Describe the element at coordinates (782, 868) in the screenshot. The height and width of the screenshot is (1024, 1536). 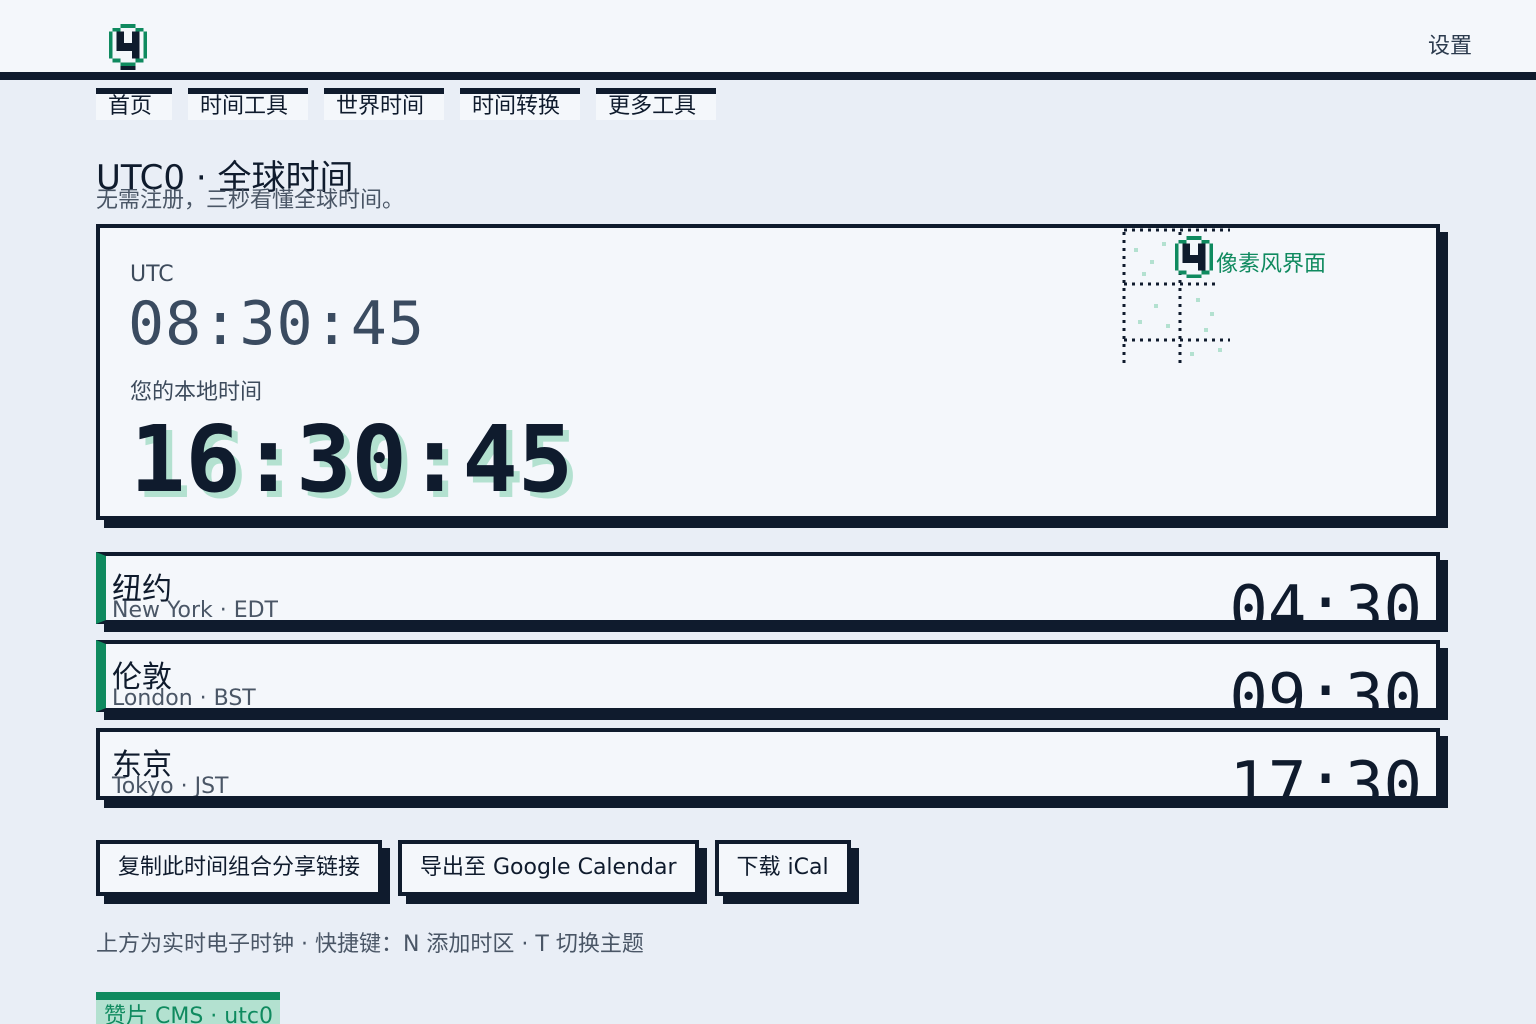
I see `download-ical-button: 下载 iCal` at that location.